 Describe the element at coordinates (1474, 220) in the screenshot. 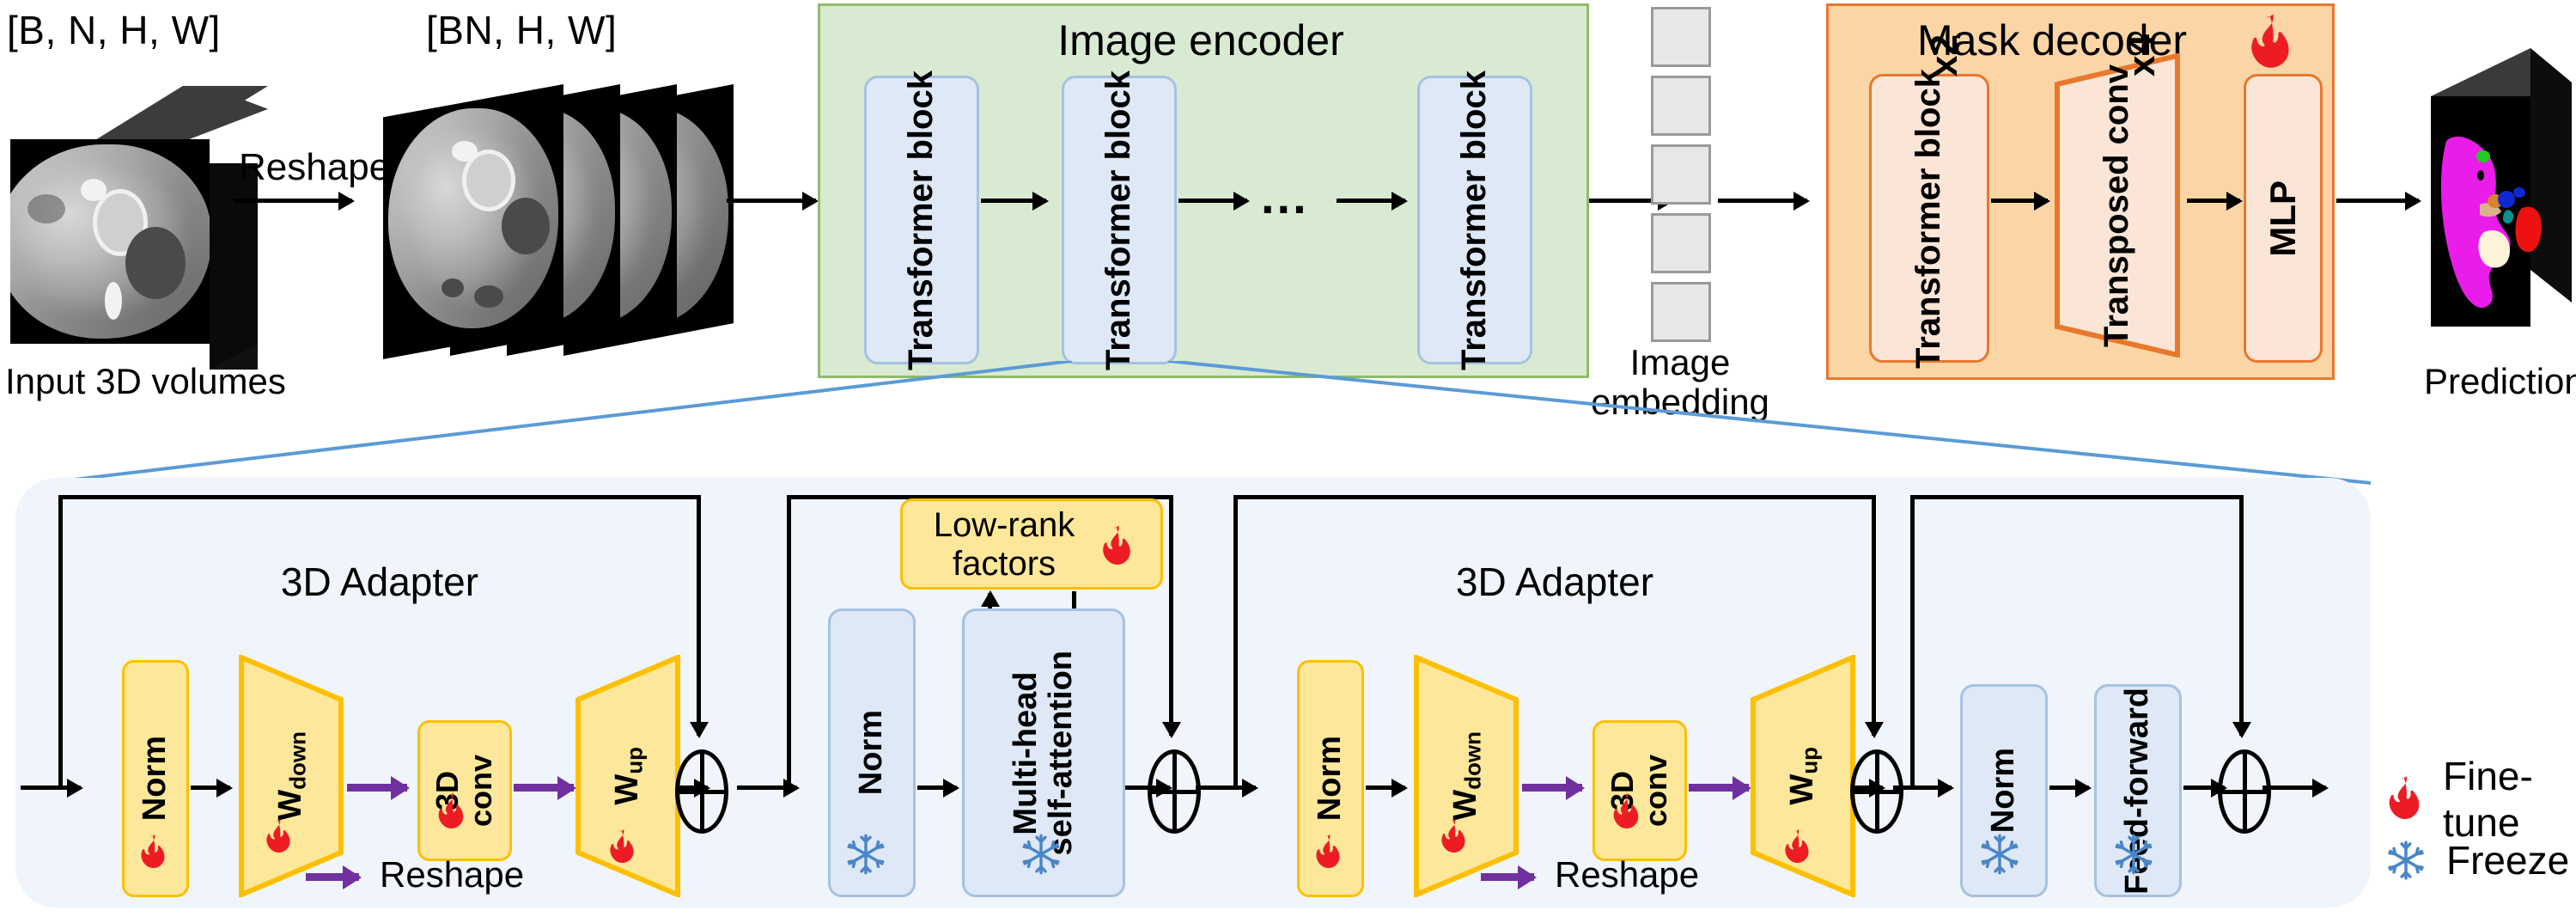

I see `encoder-transformer-block-3: Transformer block` at that location.